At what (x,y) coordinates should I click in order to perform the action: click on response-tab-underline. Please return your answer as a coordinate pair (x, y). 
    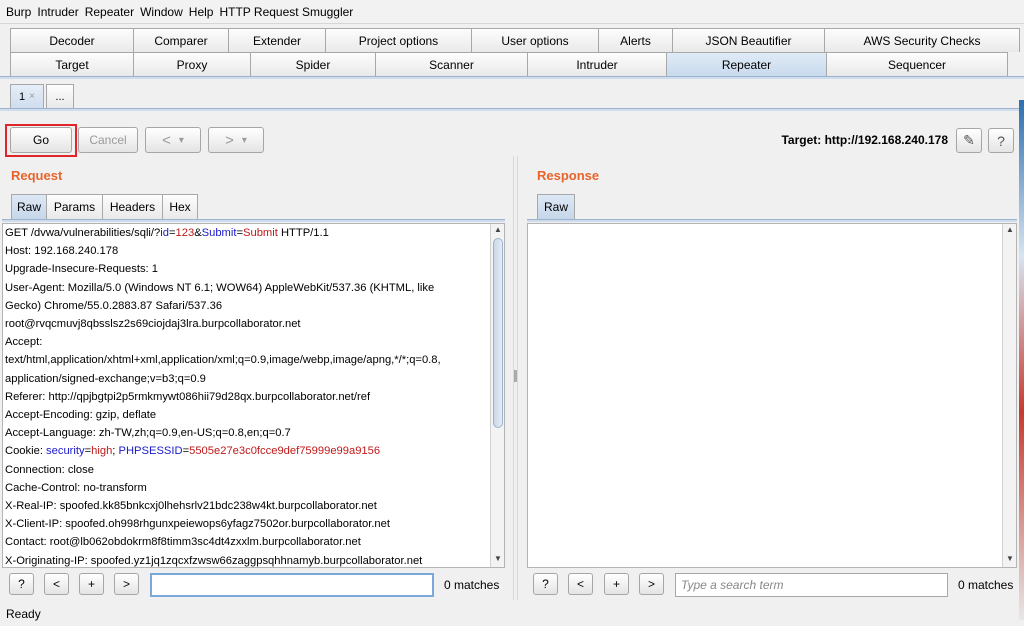
    Looking at the image, I should click on (772, 220).